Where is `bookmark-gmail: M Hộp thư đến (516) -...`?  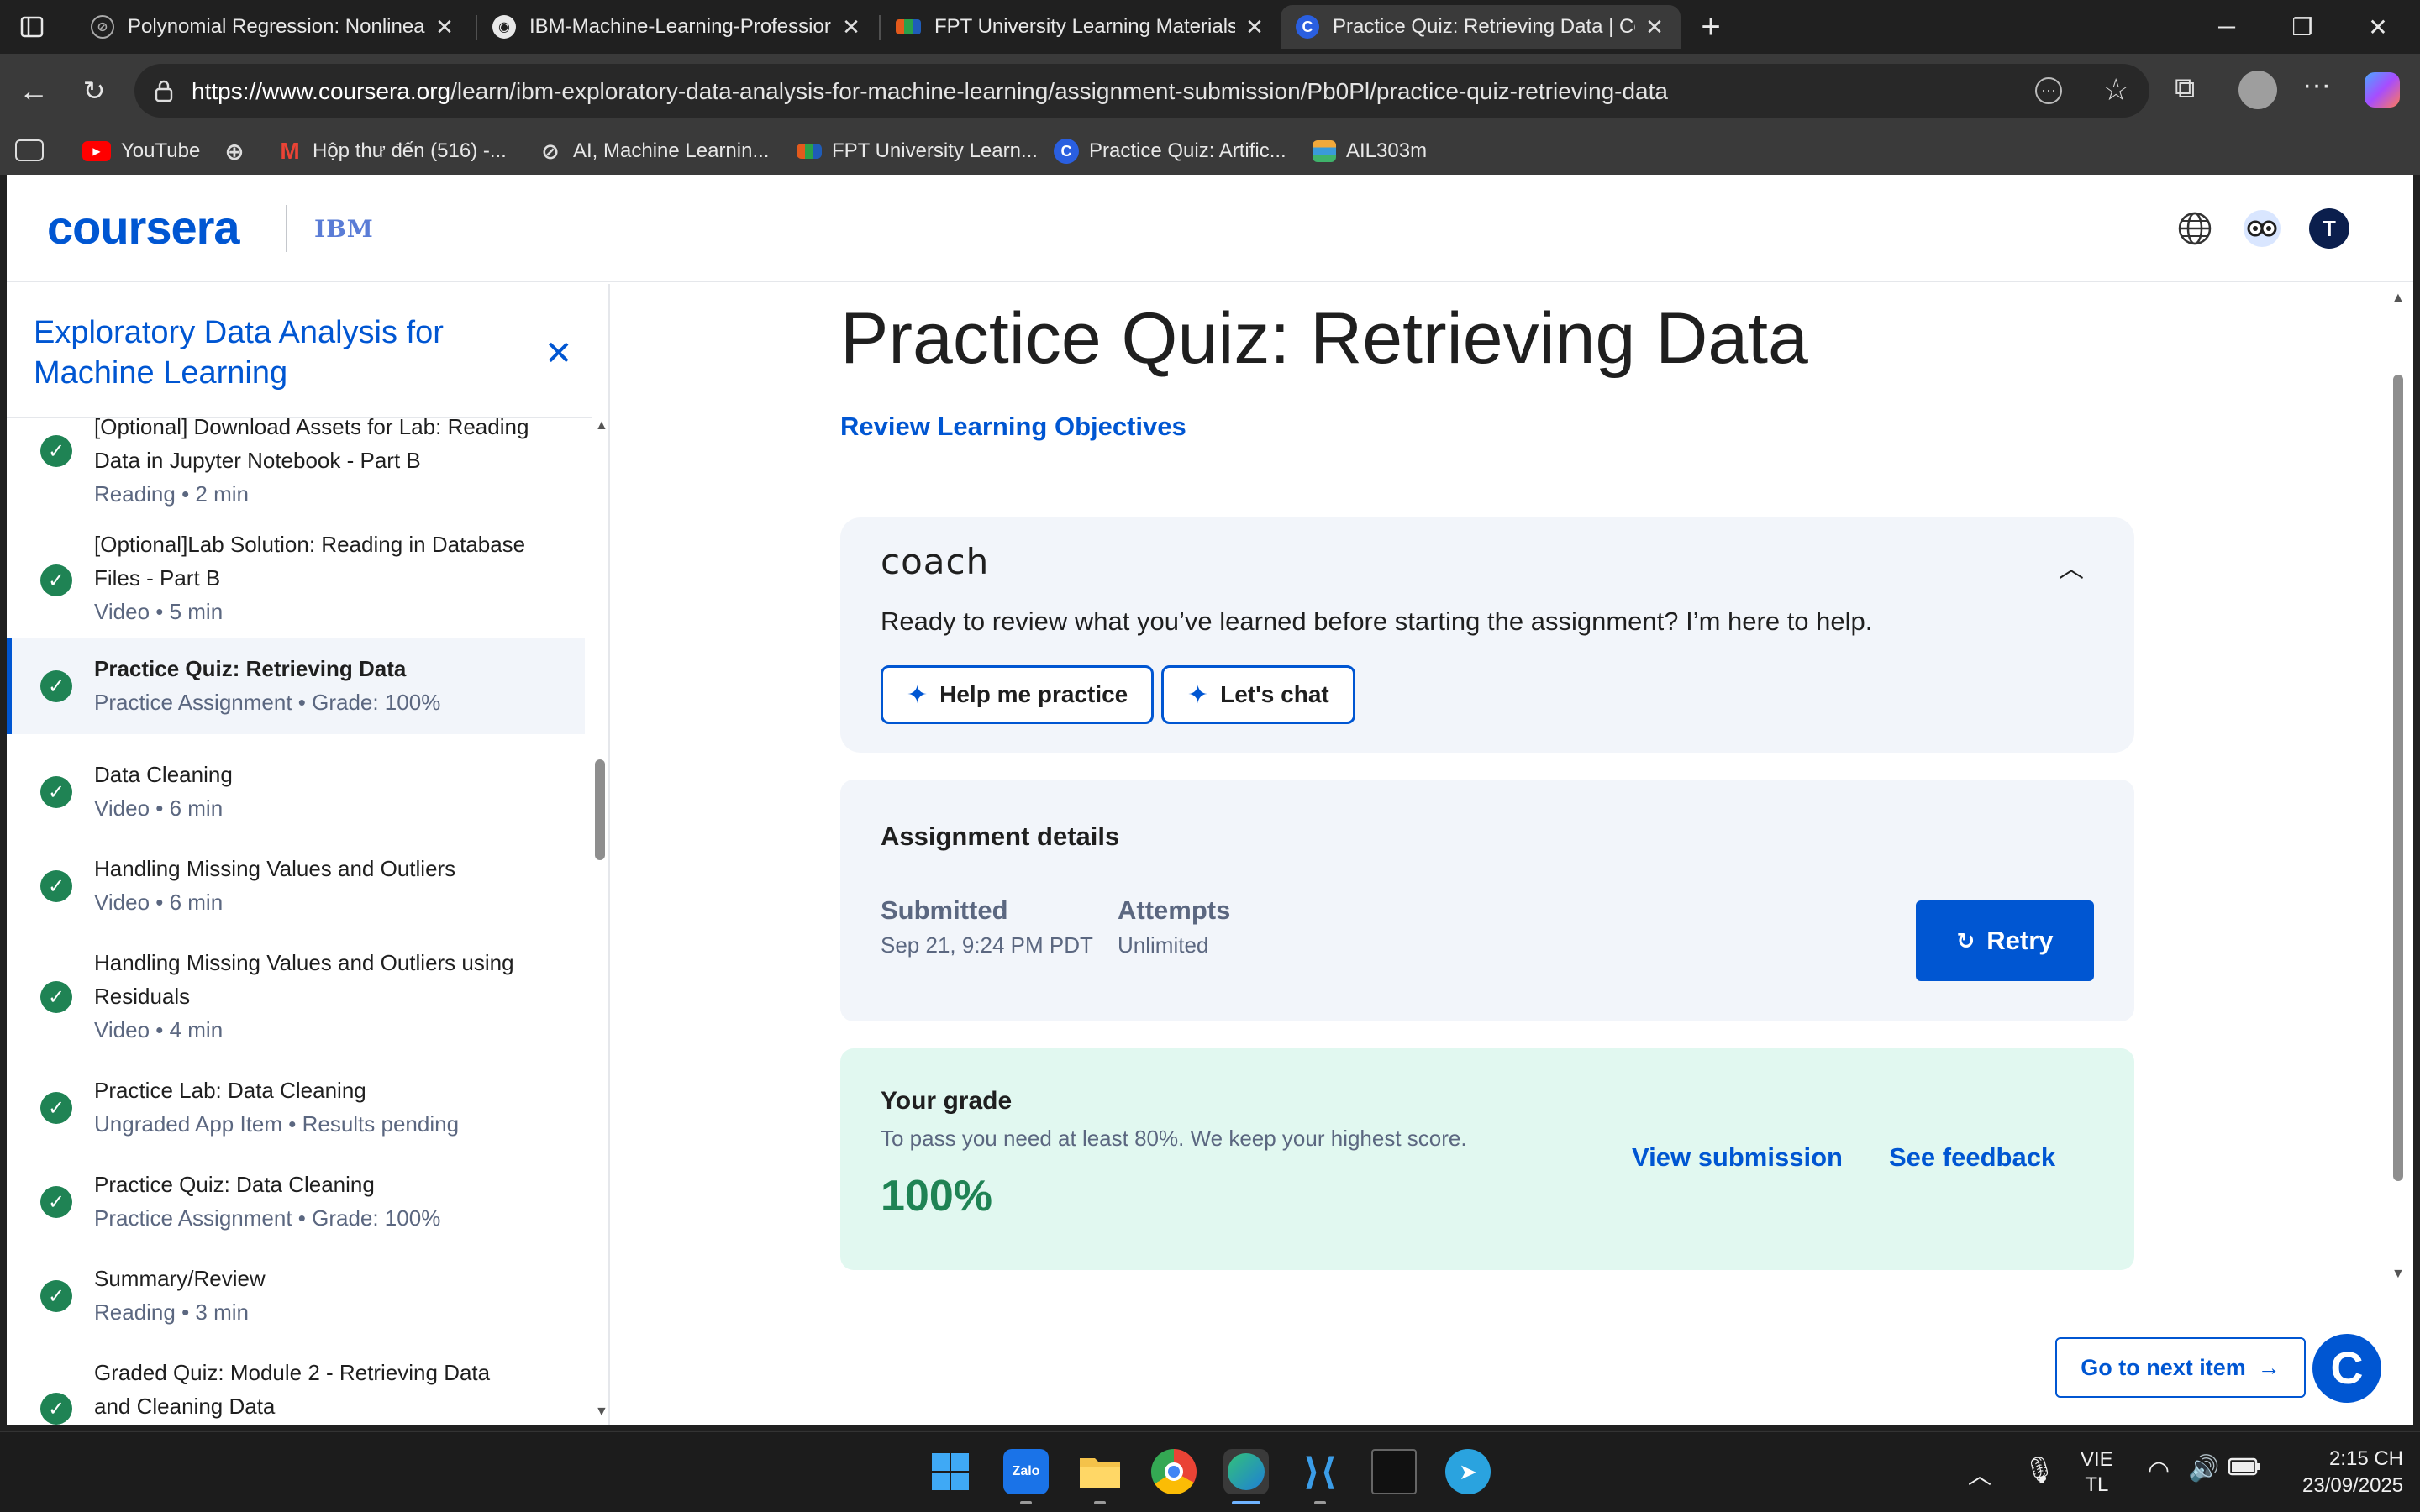
bookmark-gmail: M Hộp thư đến (516) -... is located at coordinates (392, 151).